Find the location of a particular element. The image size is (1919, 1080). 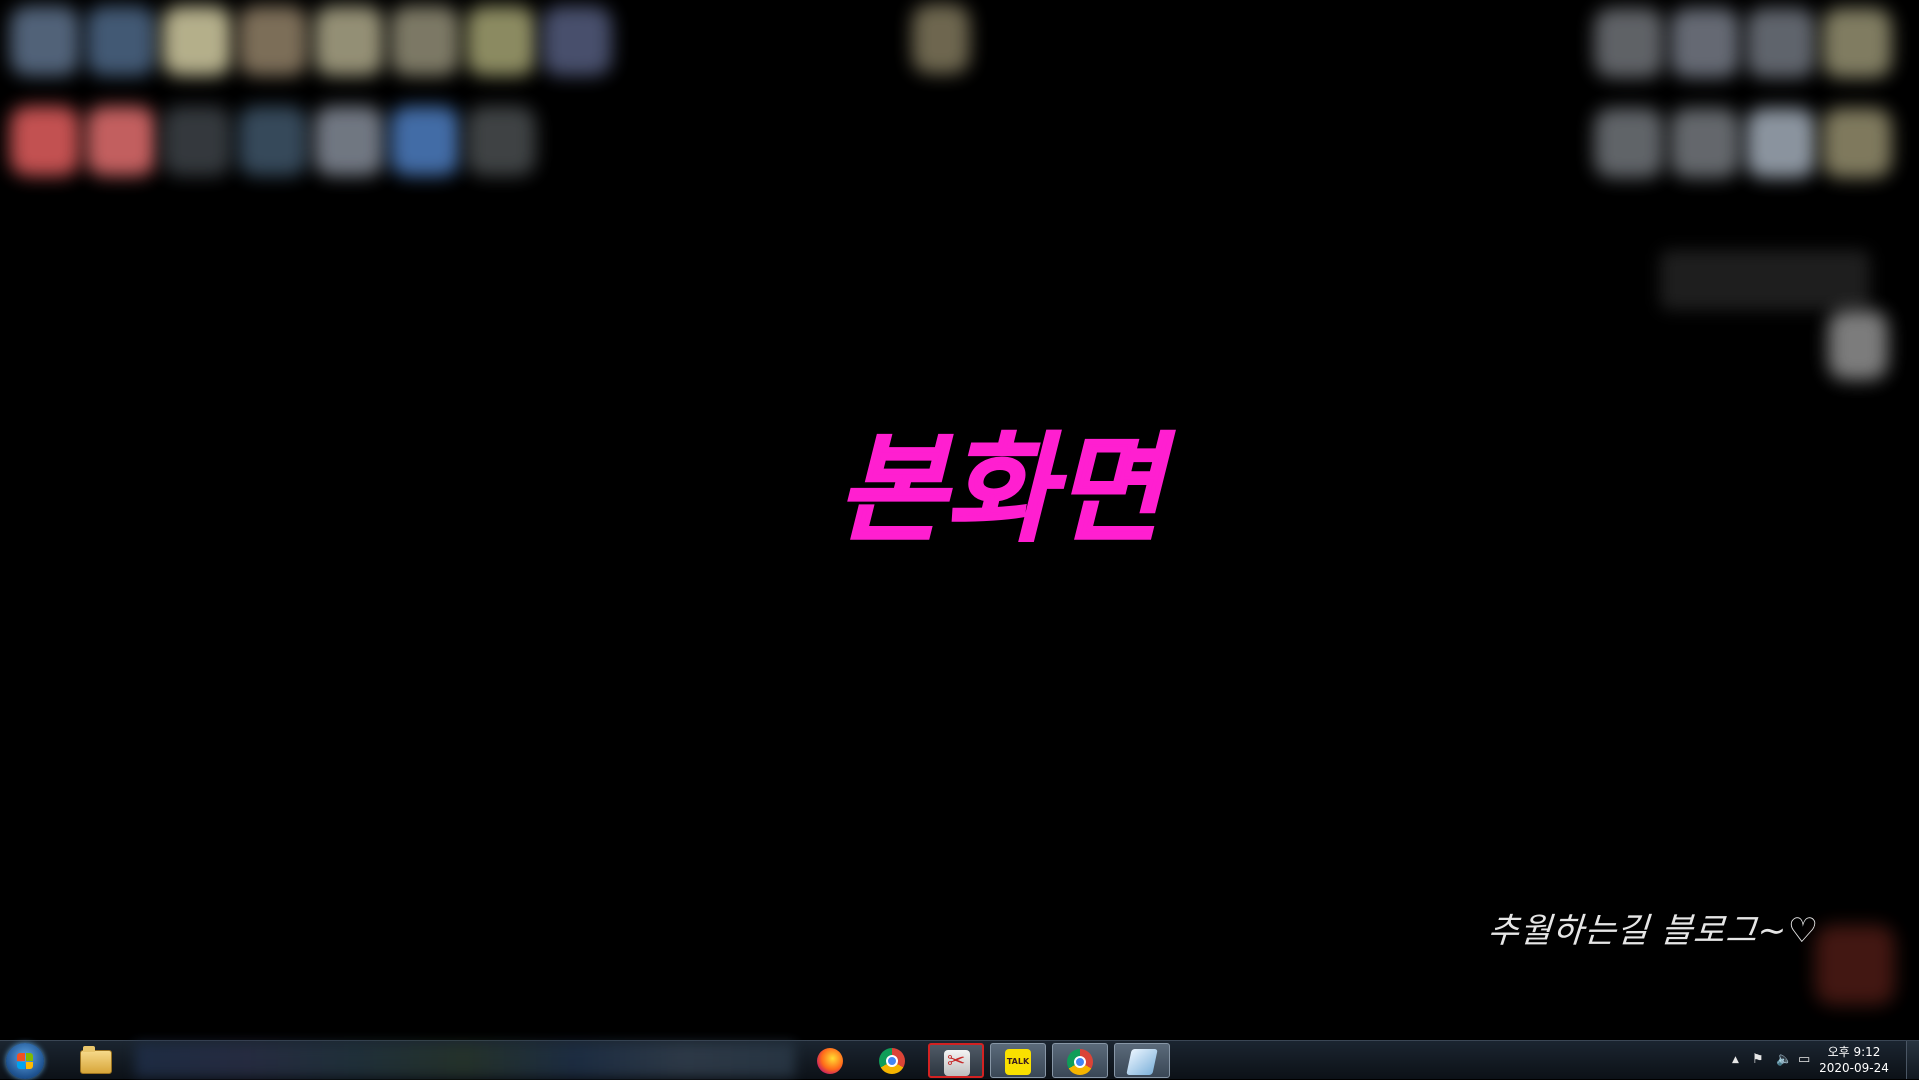

handwritten-label-text: 본화면 is located at coordinates (1006, 489).